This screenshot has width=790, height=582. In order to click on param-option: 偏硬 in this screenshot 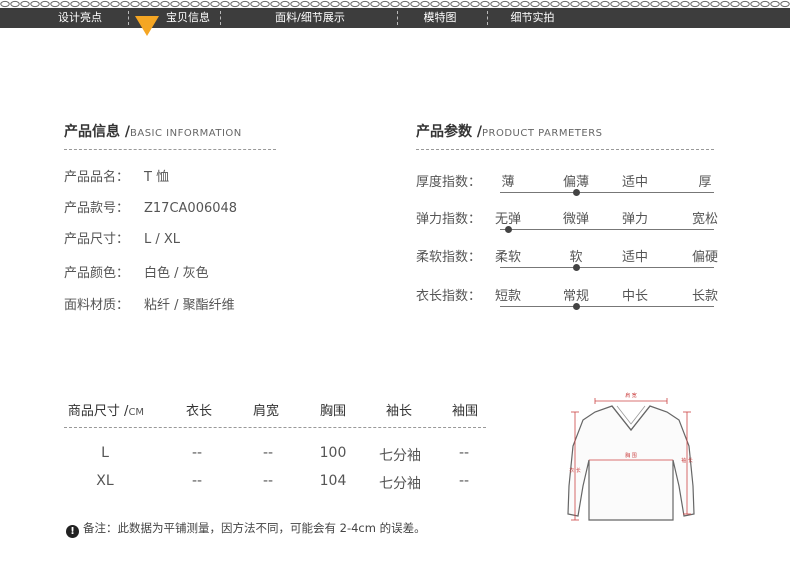, I will do `click(705, 257)`.